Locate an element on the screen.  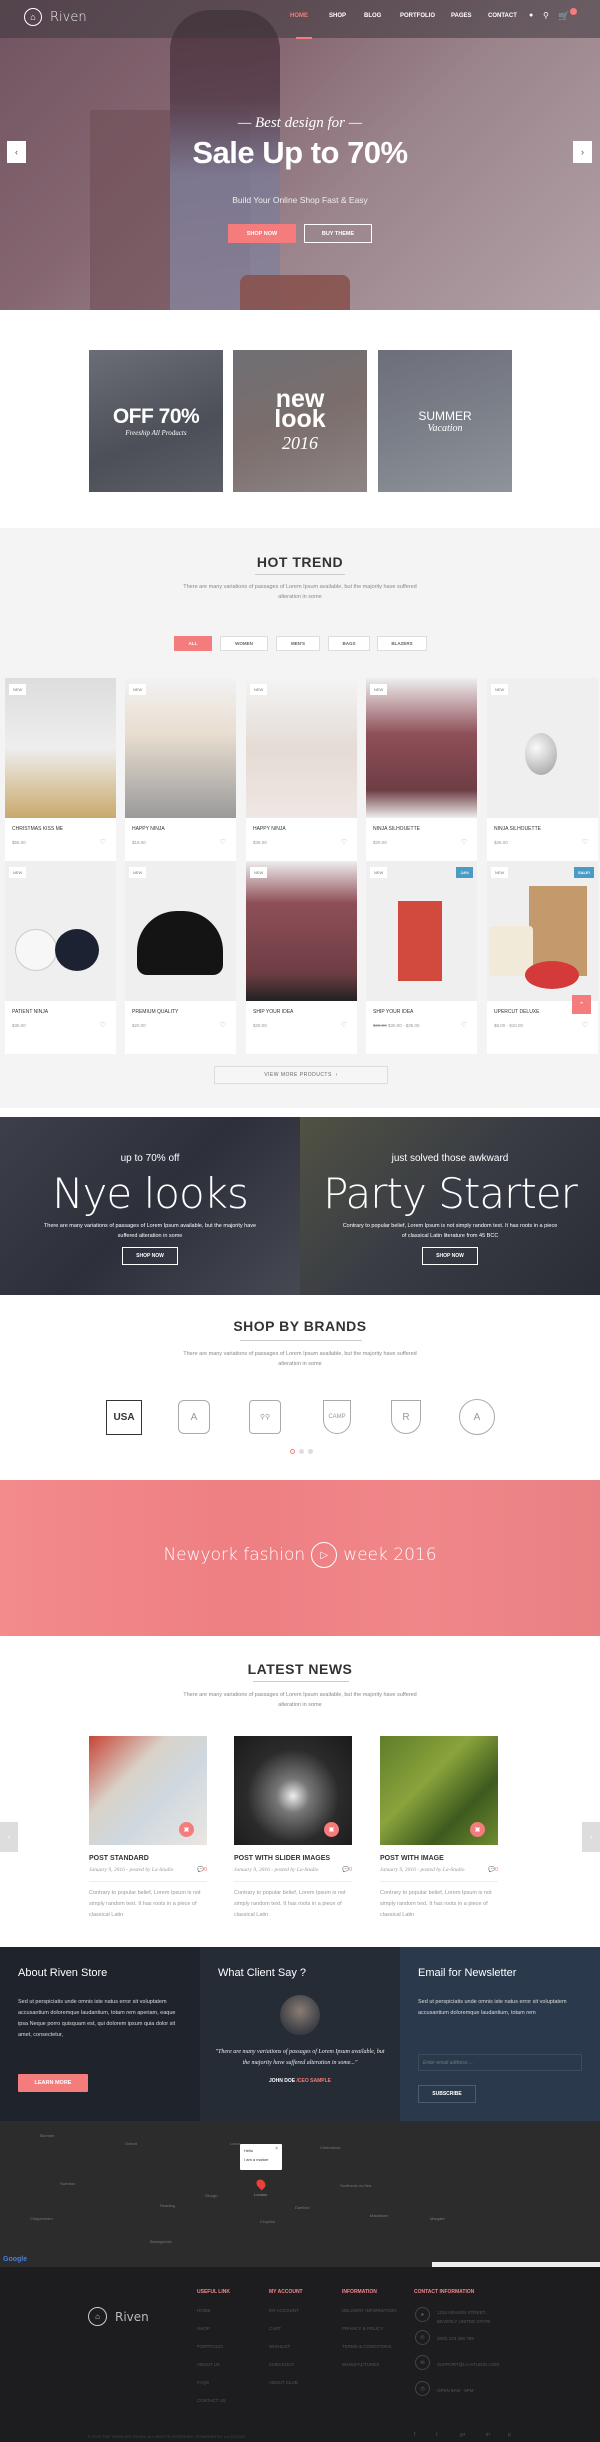
search-icon: ⚲ is located at coordinates (546, 15).